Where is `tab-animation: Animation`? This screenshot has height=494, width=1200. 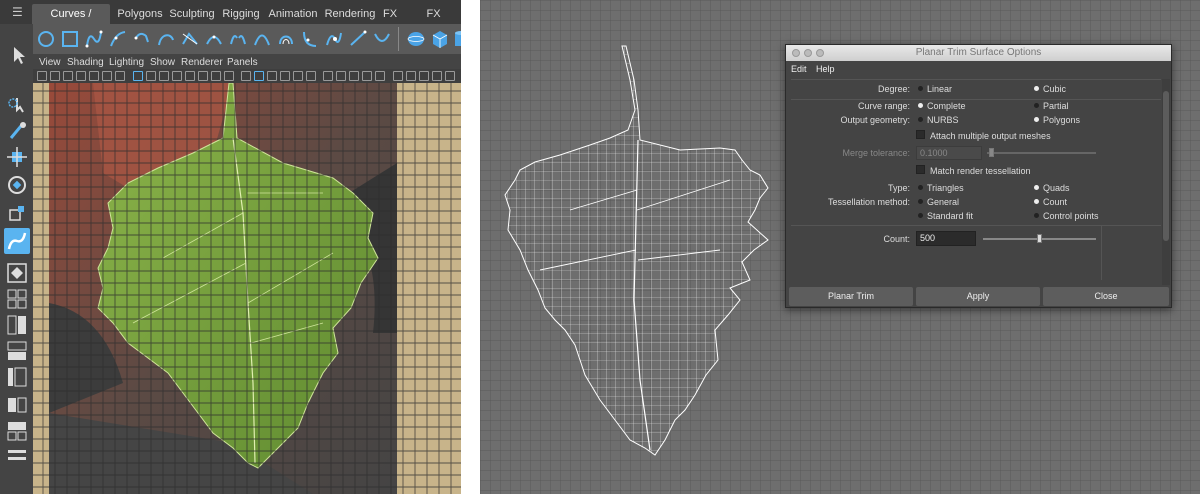 tab-animation: Animation is located at coordinates (293, 14).